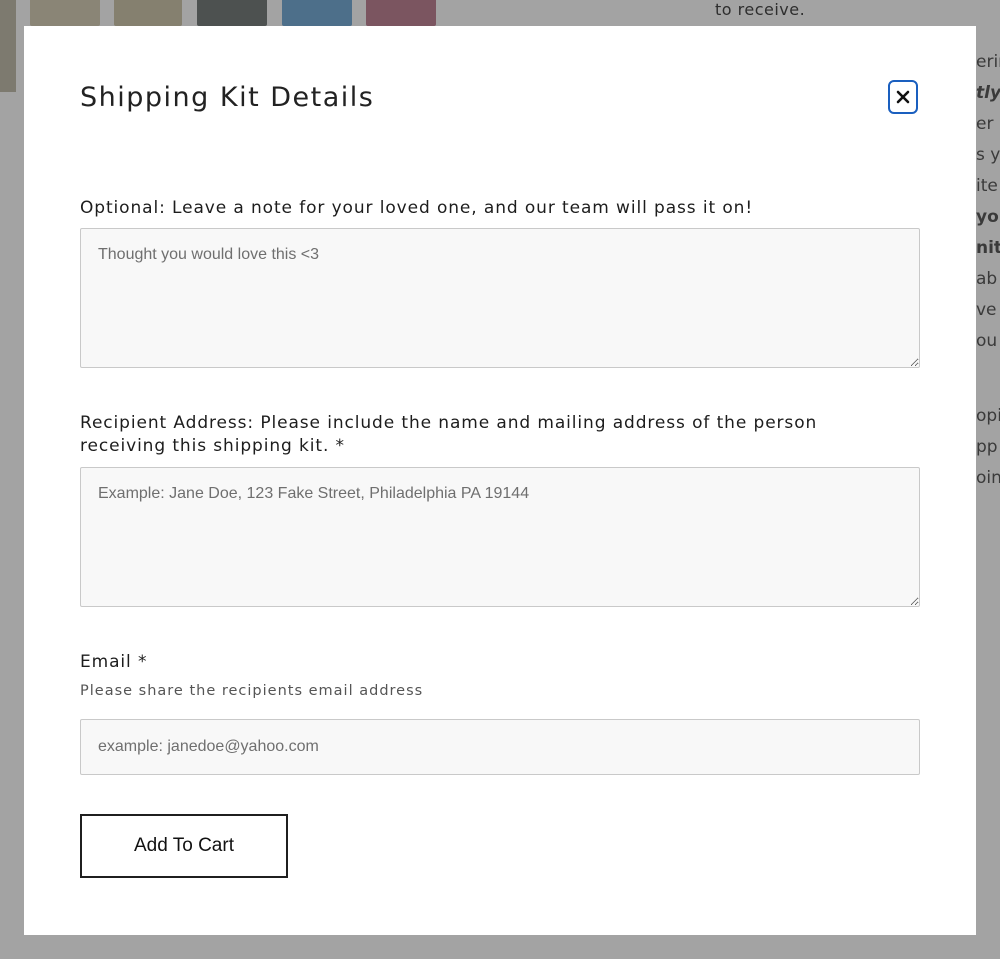  What do you see at coordinates (184, 846) in the screenshot?
I see `add-to-cart-button: Add To Cart` at bounding box center [184, 846].